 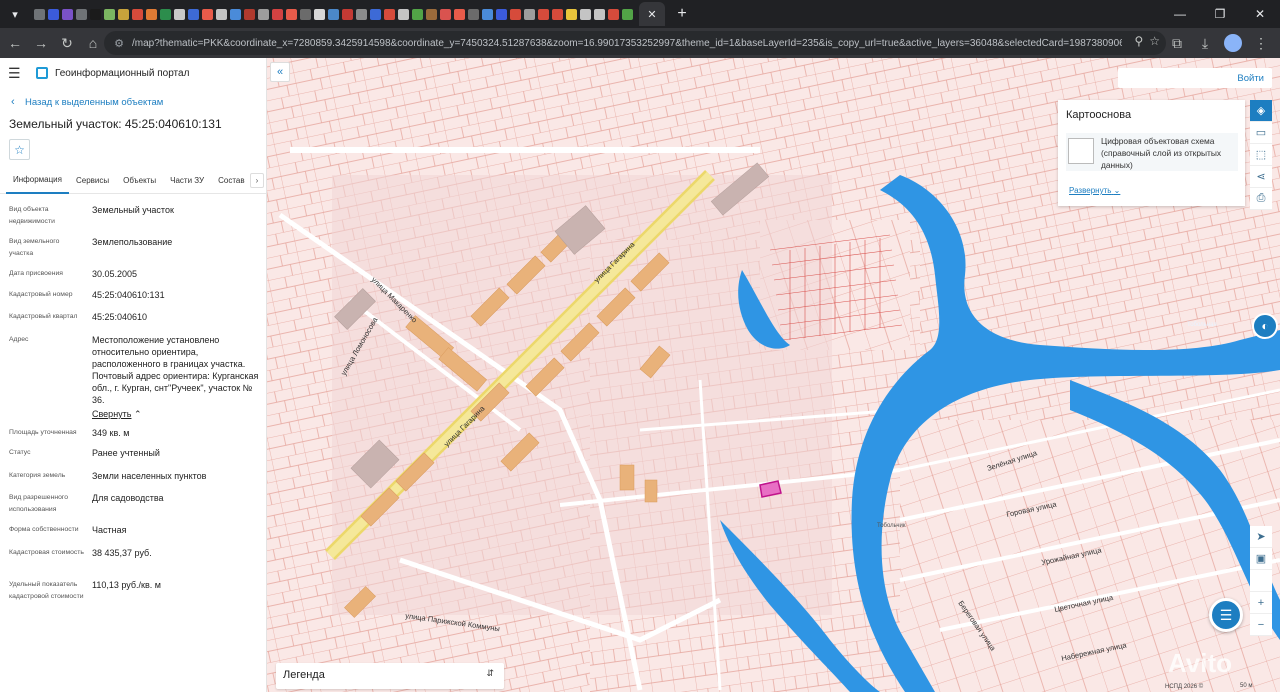 What do you see at coordinates (1246, 686) in the screenshot?
I see `scale-bar: 50 м` at bounding box center [1246, 686].